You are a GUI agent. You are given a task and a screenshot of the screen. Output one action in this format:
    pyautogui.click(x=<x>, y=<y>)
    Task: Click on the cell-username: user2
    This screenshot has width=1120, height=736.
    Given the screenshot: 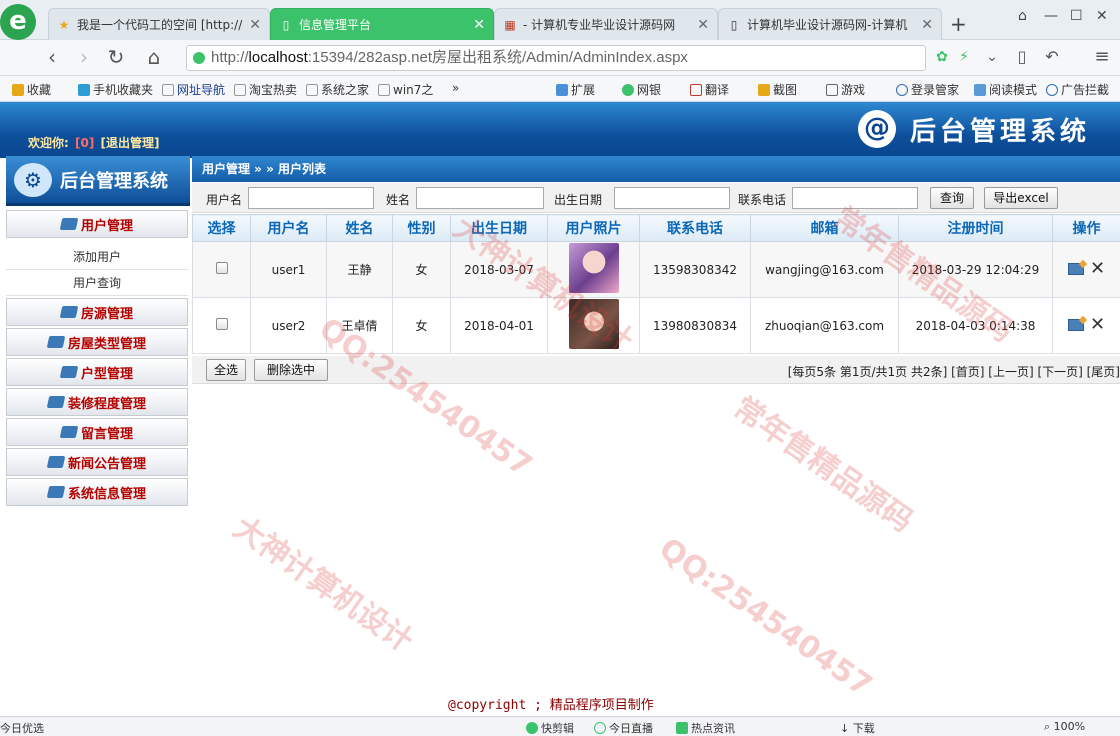 What is the action you would take?
    pyautogui.click(x=288, y=325)
    